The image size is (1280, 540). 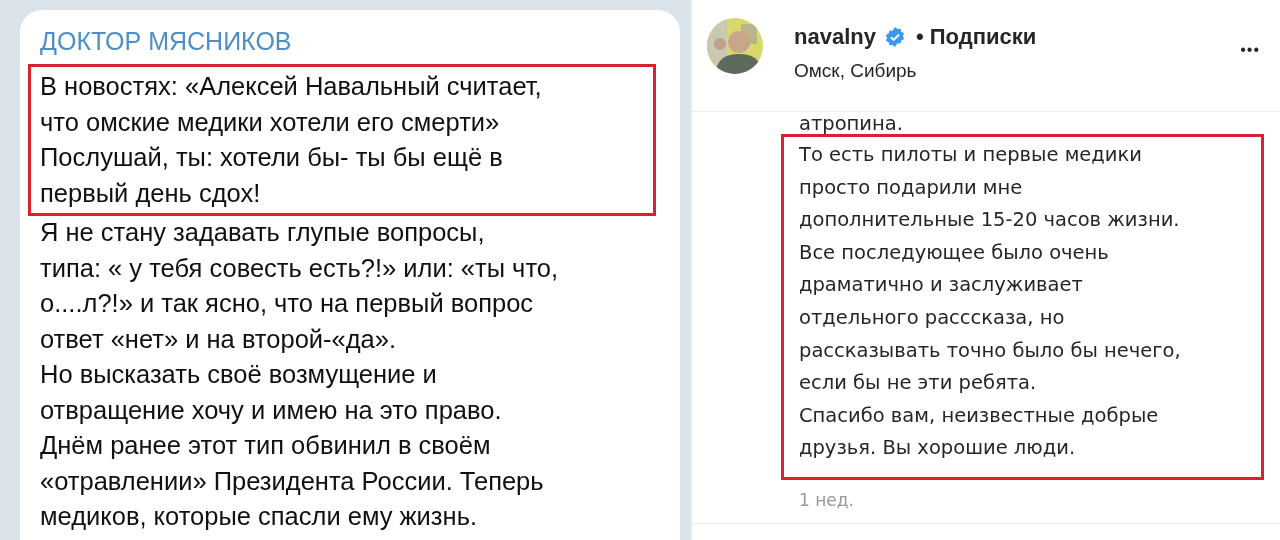 I want to click on channel-name: ДОКТОР МЯСНИКОВ, so click(x=166, y=41).